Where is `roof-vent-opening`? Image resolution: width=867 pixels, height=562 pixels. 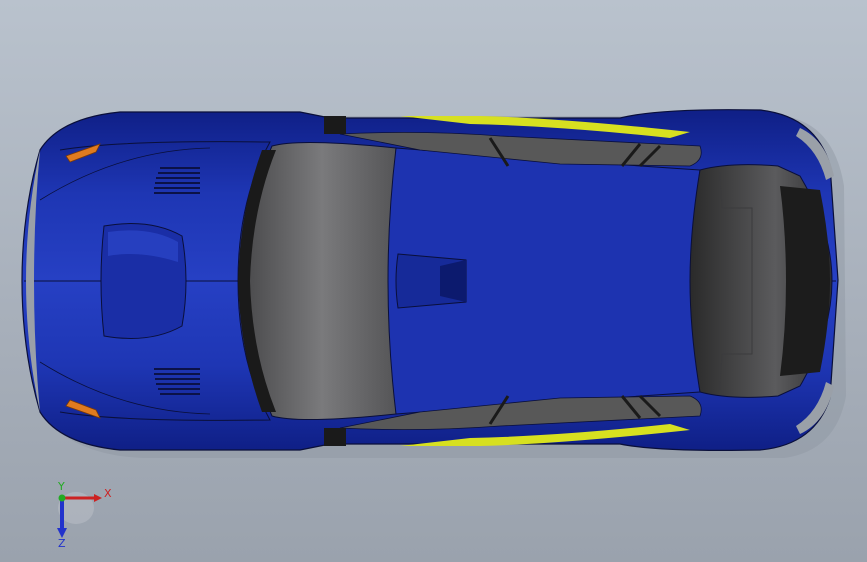
roof-vent-opening is located at coordinates (453, 281).